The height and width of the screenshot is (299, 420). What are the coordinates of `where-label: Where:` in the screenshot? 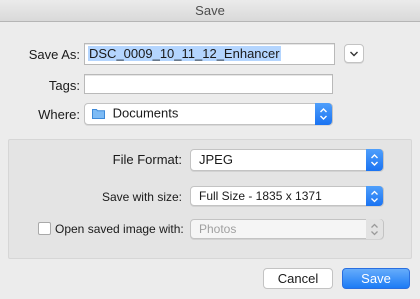 It's located at (59, 114).